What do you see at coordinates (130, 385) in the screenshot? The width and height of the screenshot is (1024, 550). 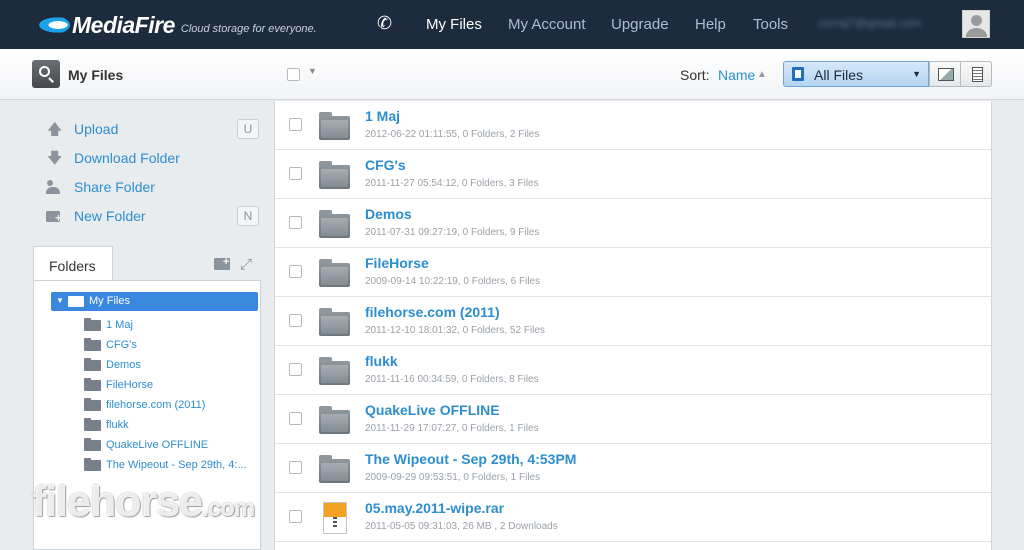 I see `tree-item-label: FileHorse` at bounding box center [130, 385].